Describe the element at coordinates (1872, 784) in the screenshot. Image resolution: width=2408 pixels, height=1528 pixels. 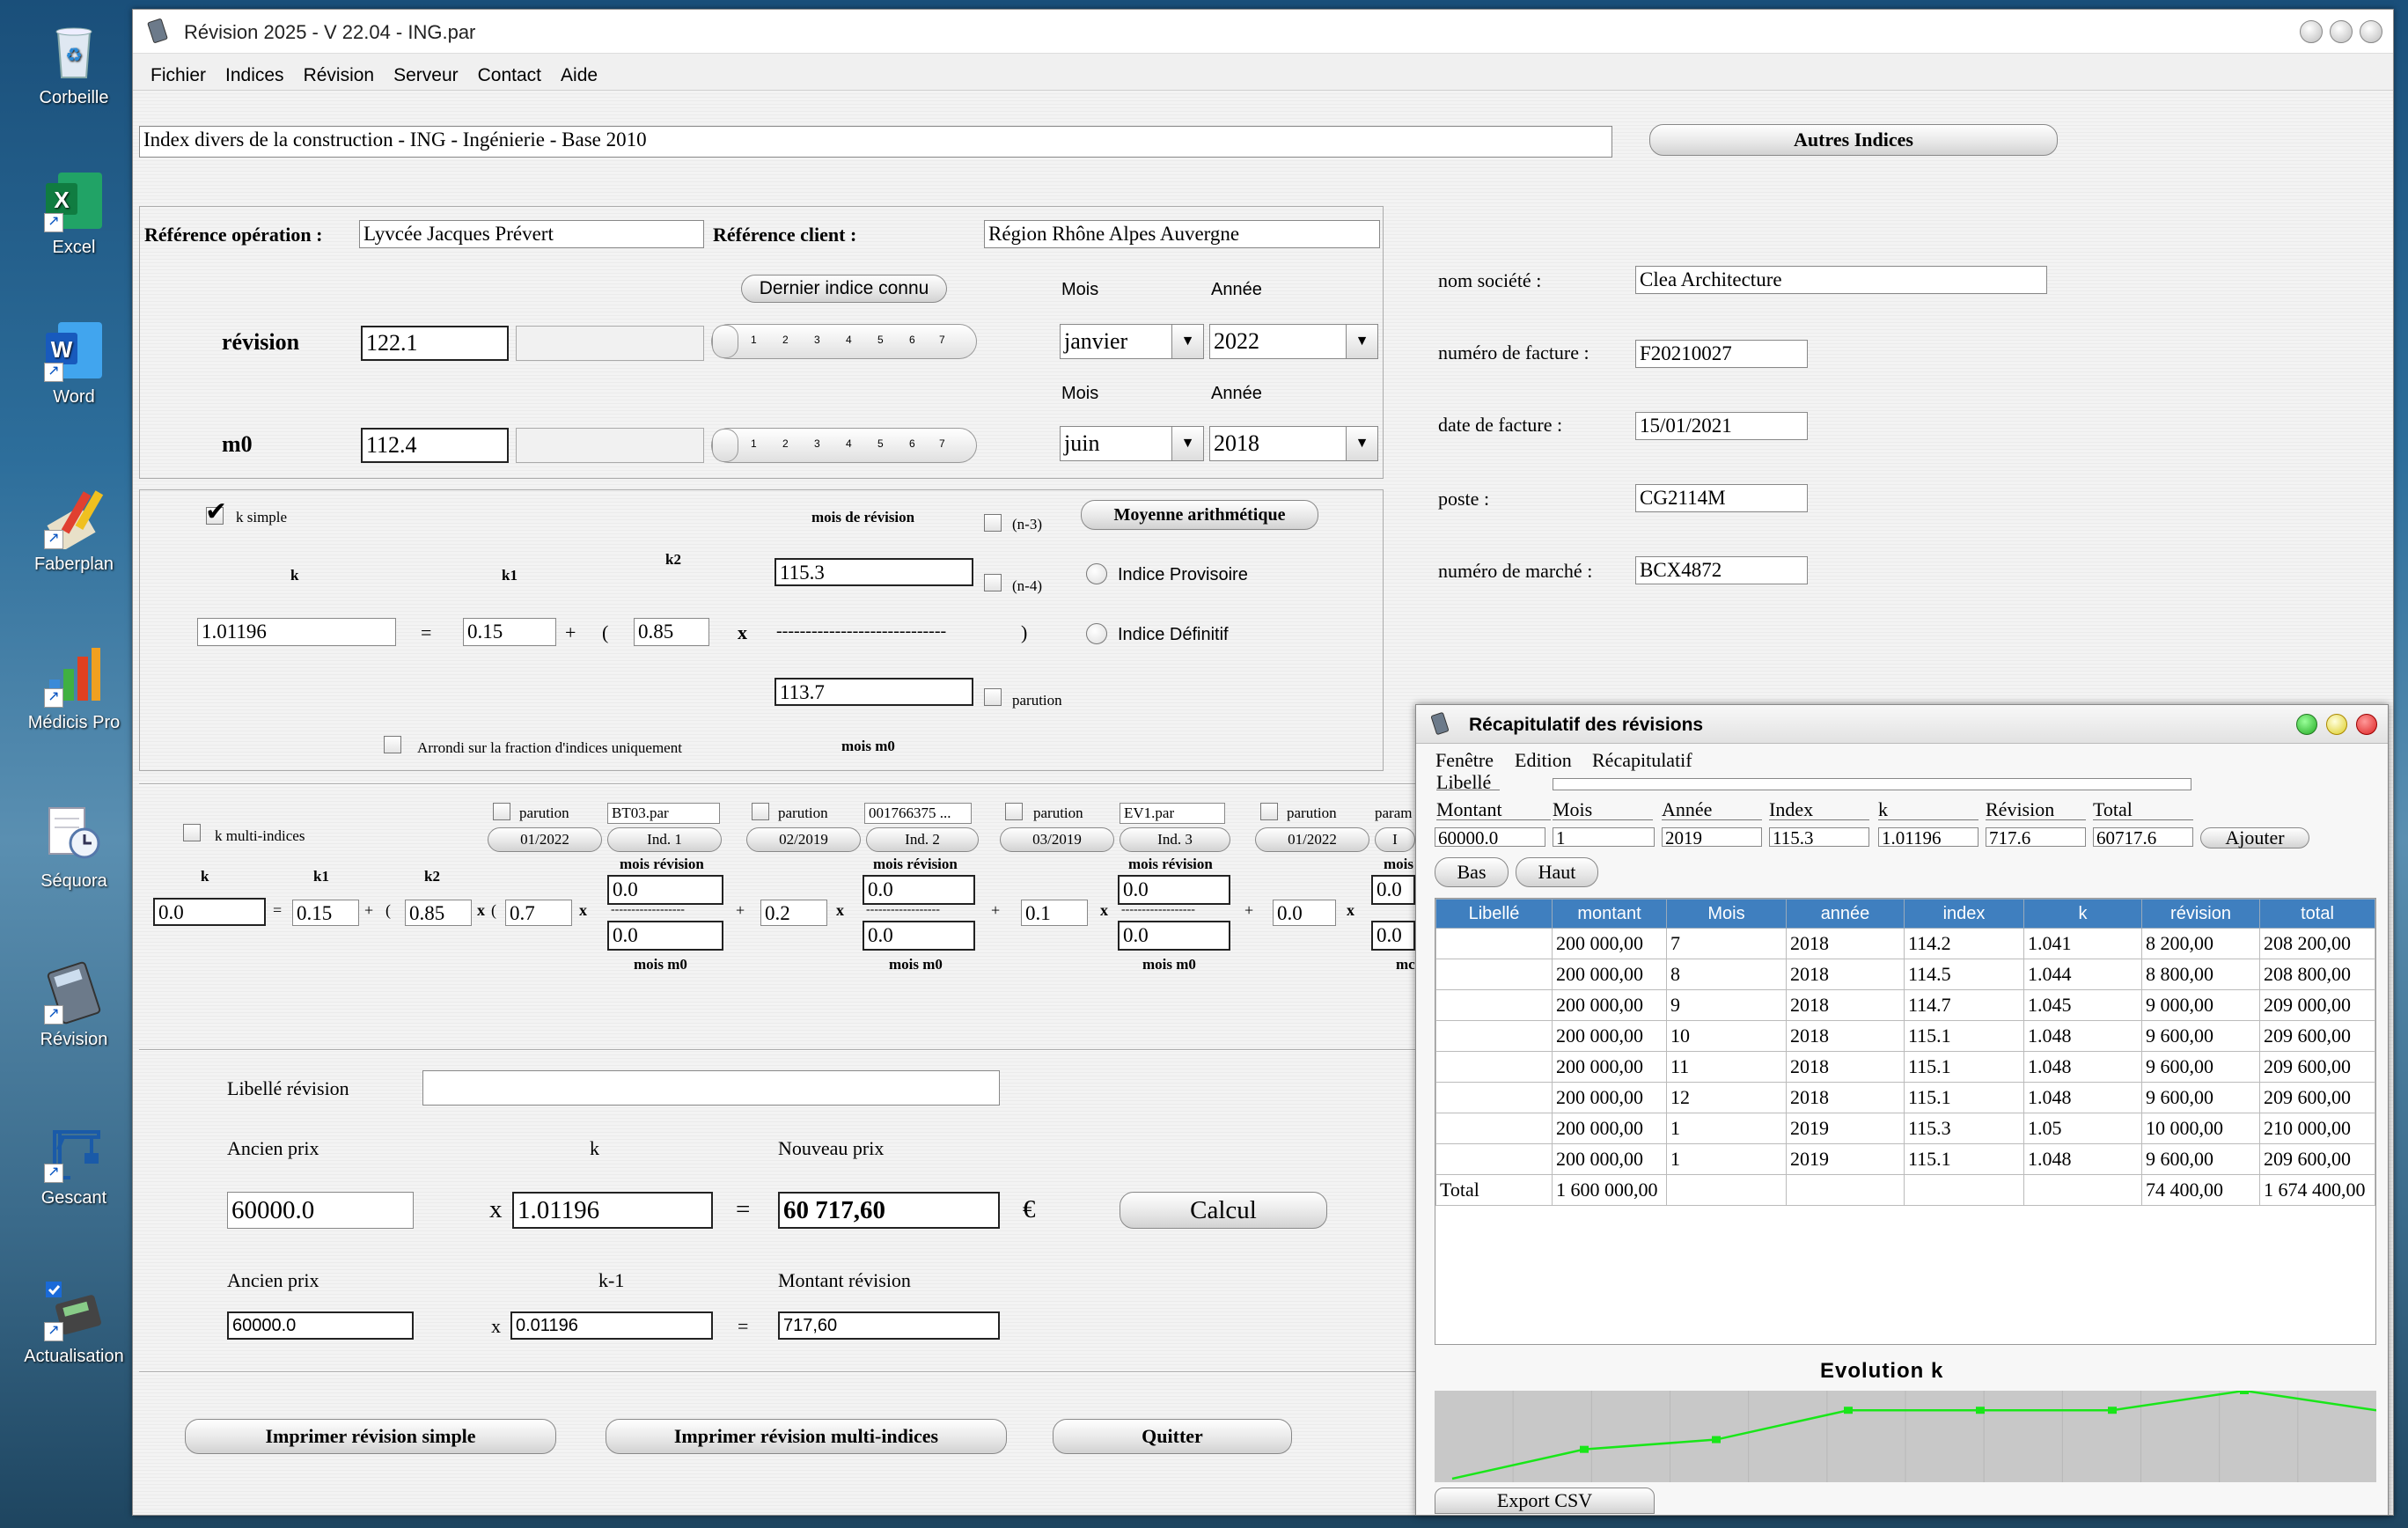
I see `recap-libelle-input` at that location.